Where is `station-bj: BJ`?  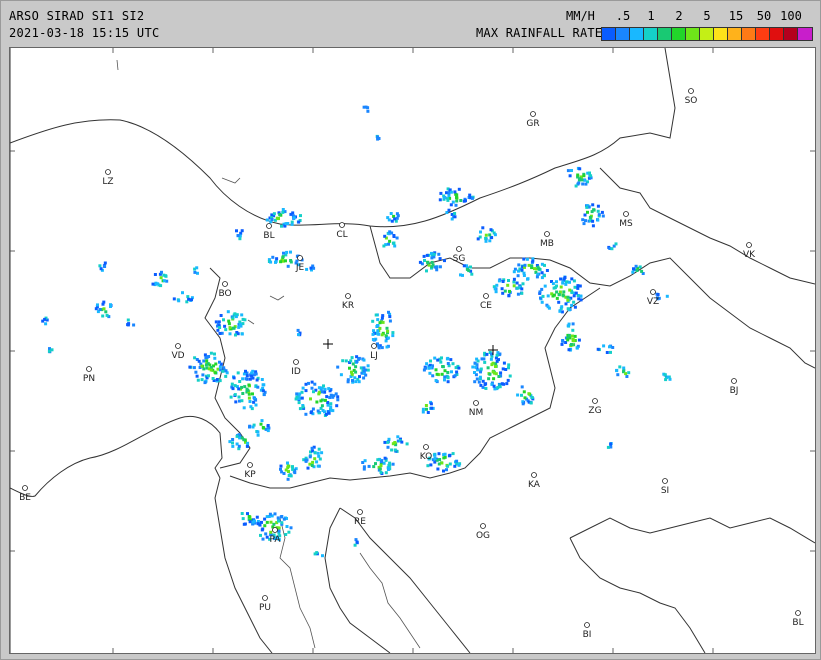
station-bj: BJ is located at coordinates (734, 387).